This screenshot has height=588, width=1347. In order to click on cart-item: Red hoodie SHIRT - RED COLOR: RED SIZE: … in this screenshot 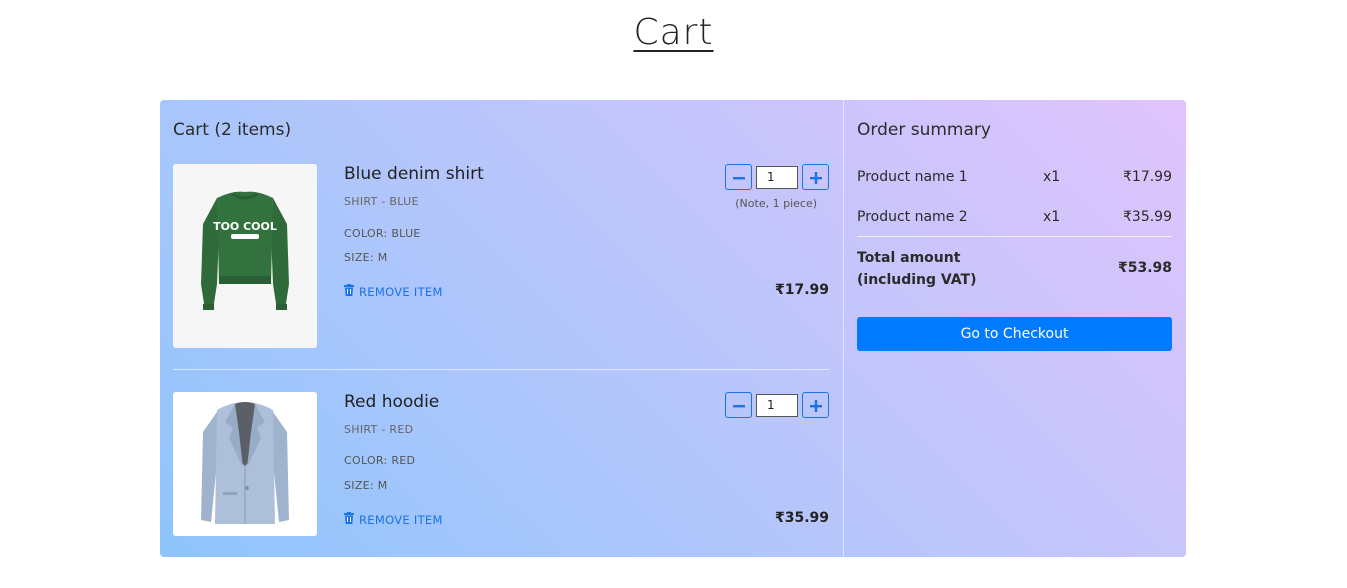, I will do `click(501, 464)`.